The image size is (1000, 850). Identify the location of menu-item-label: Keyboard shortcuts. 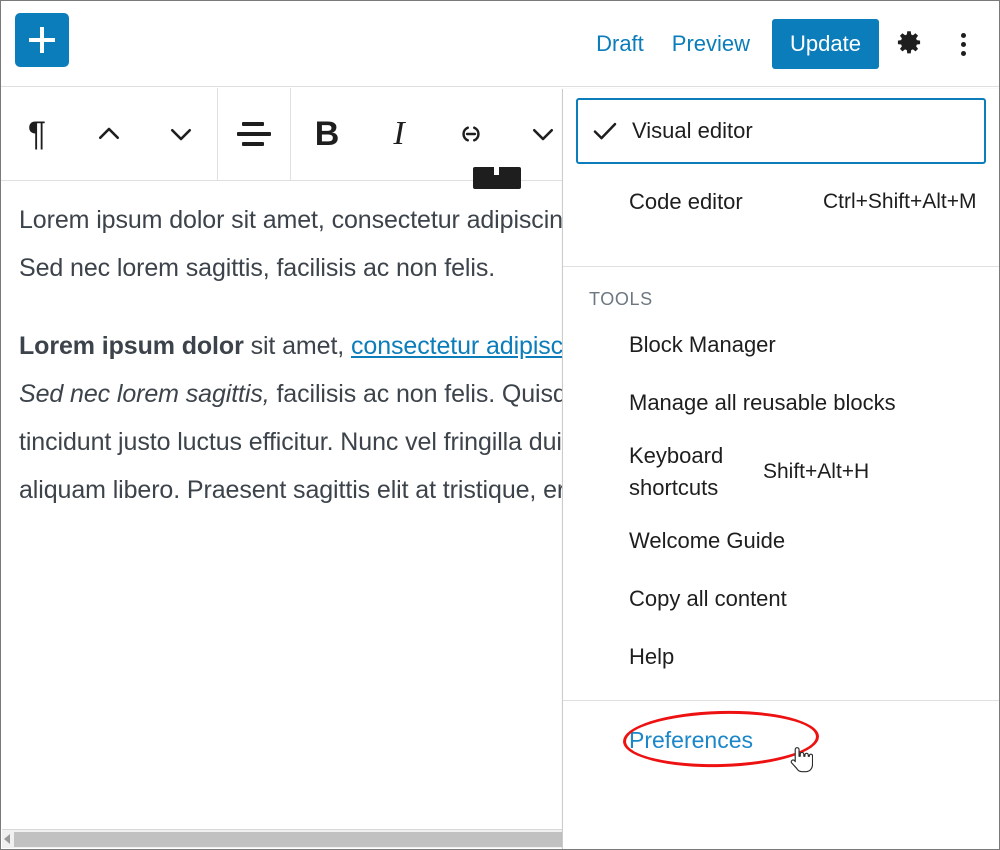
(676, 471).